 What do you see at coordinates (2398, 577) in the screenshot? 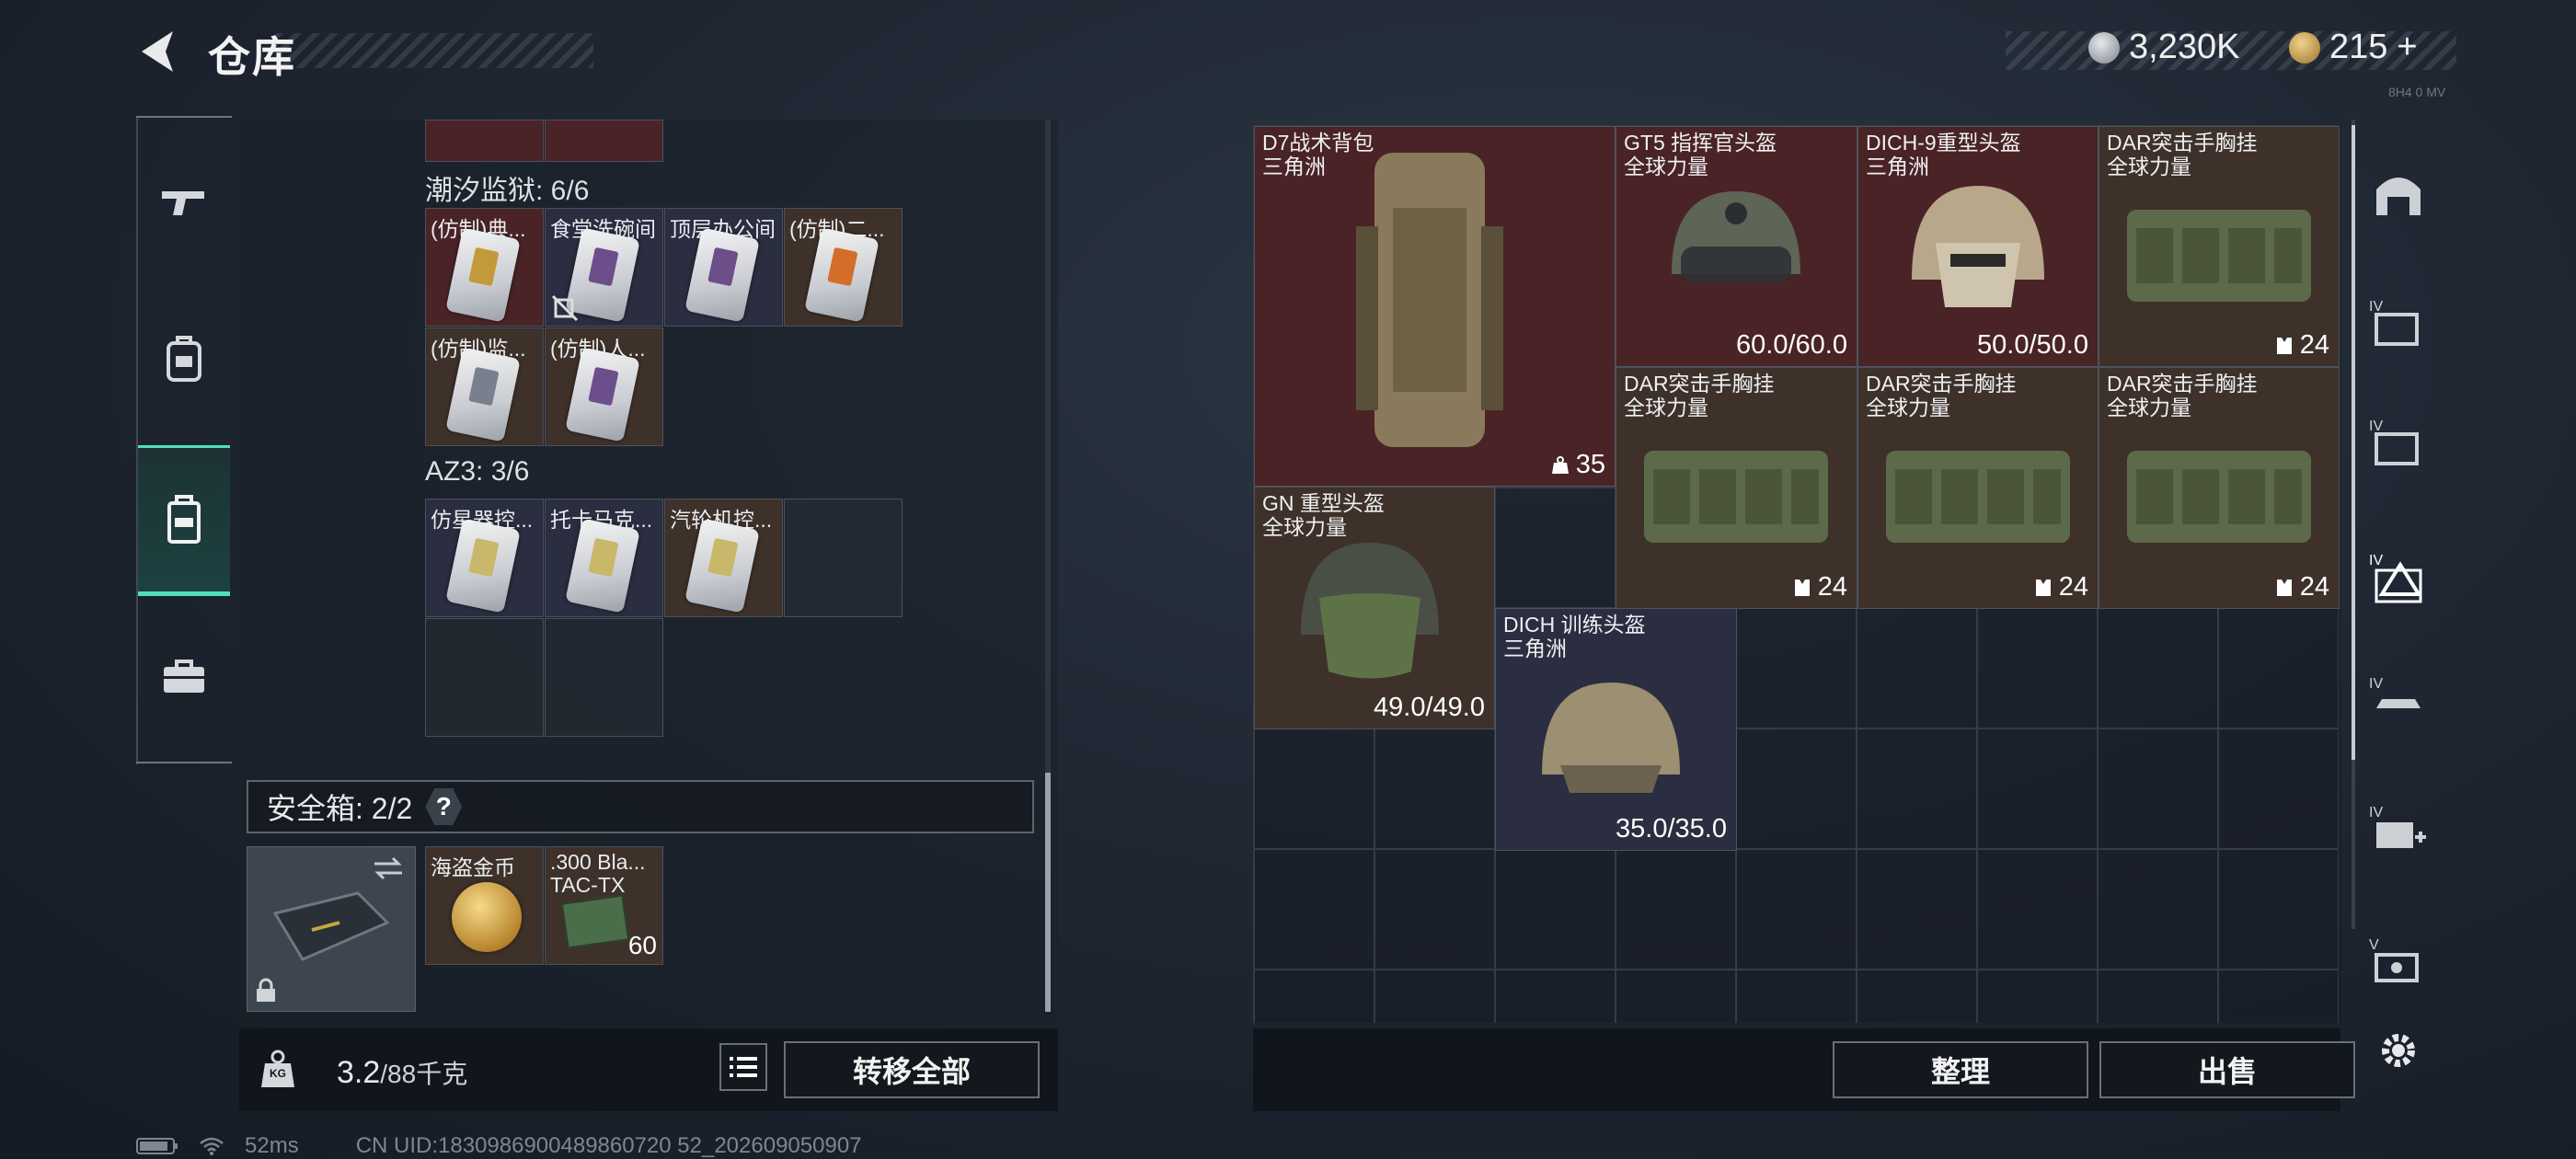
I see `storage-tab-3-icon: IV` at bounding box center [2398, 577].